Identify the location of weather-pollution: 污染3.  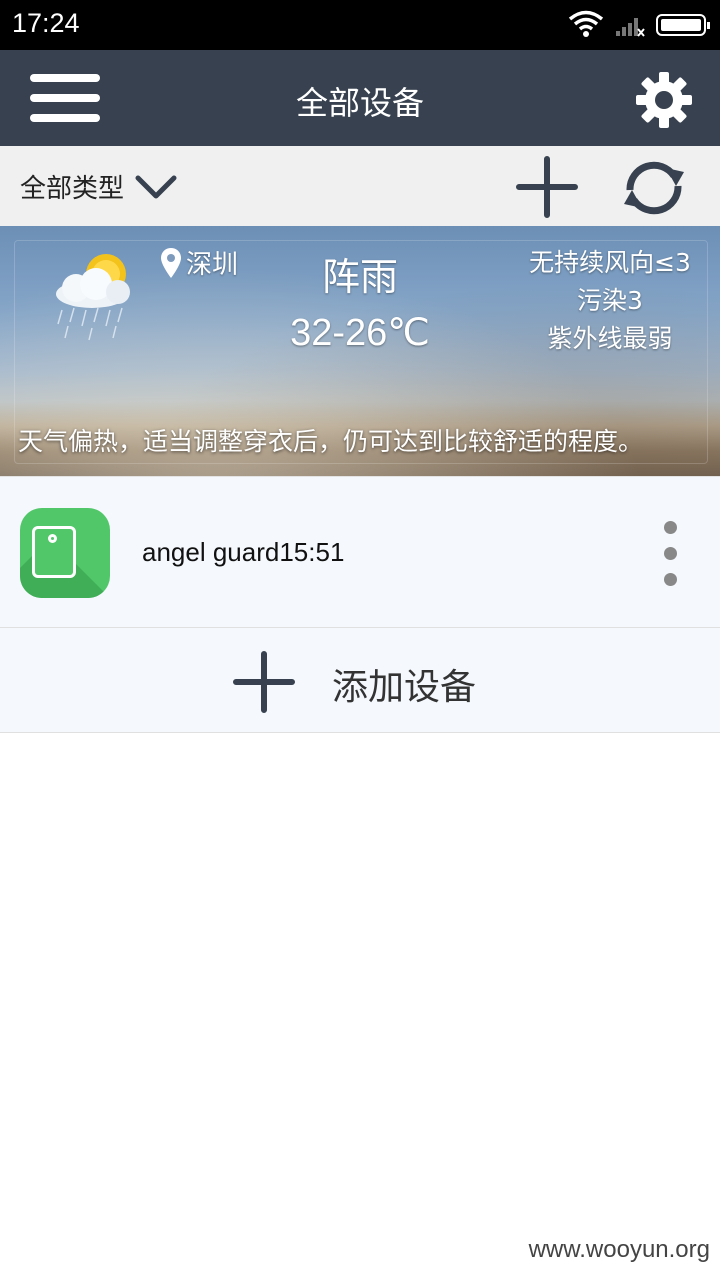
(610, 300).